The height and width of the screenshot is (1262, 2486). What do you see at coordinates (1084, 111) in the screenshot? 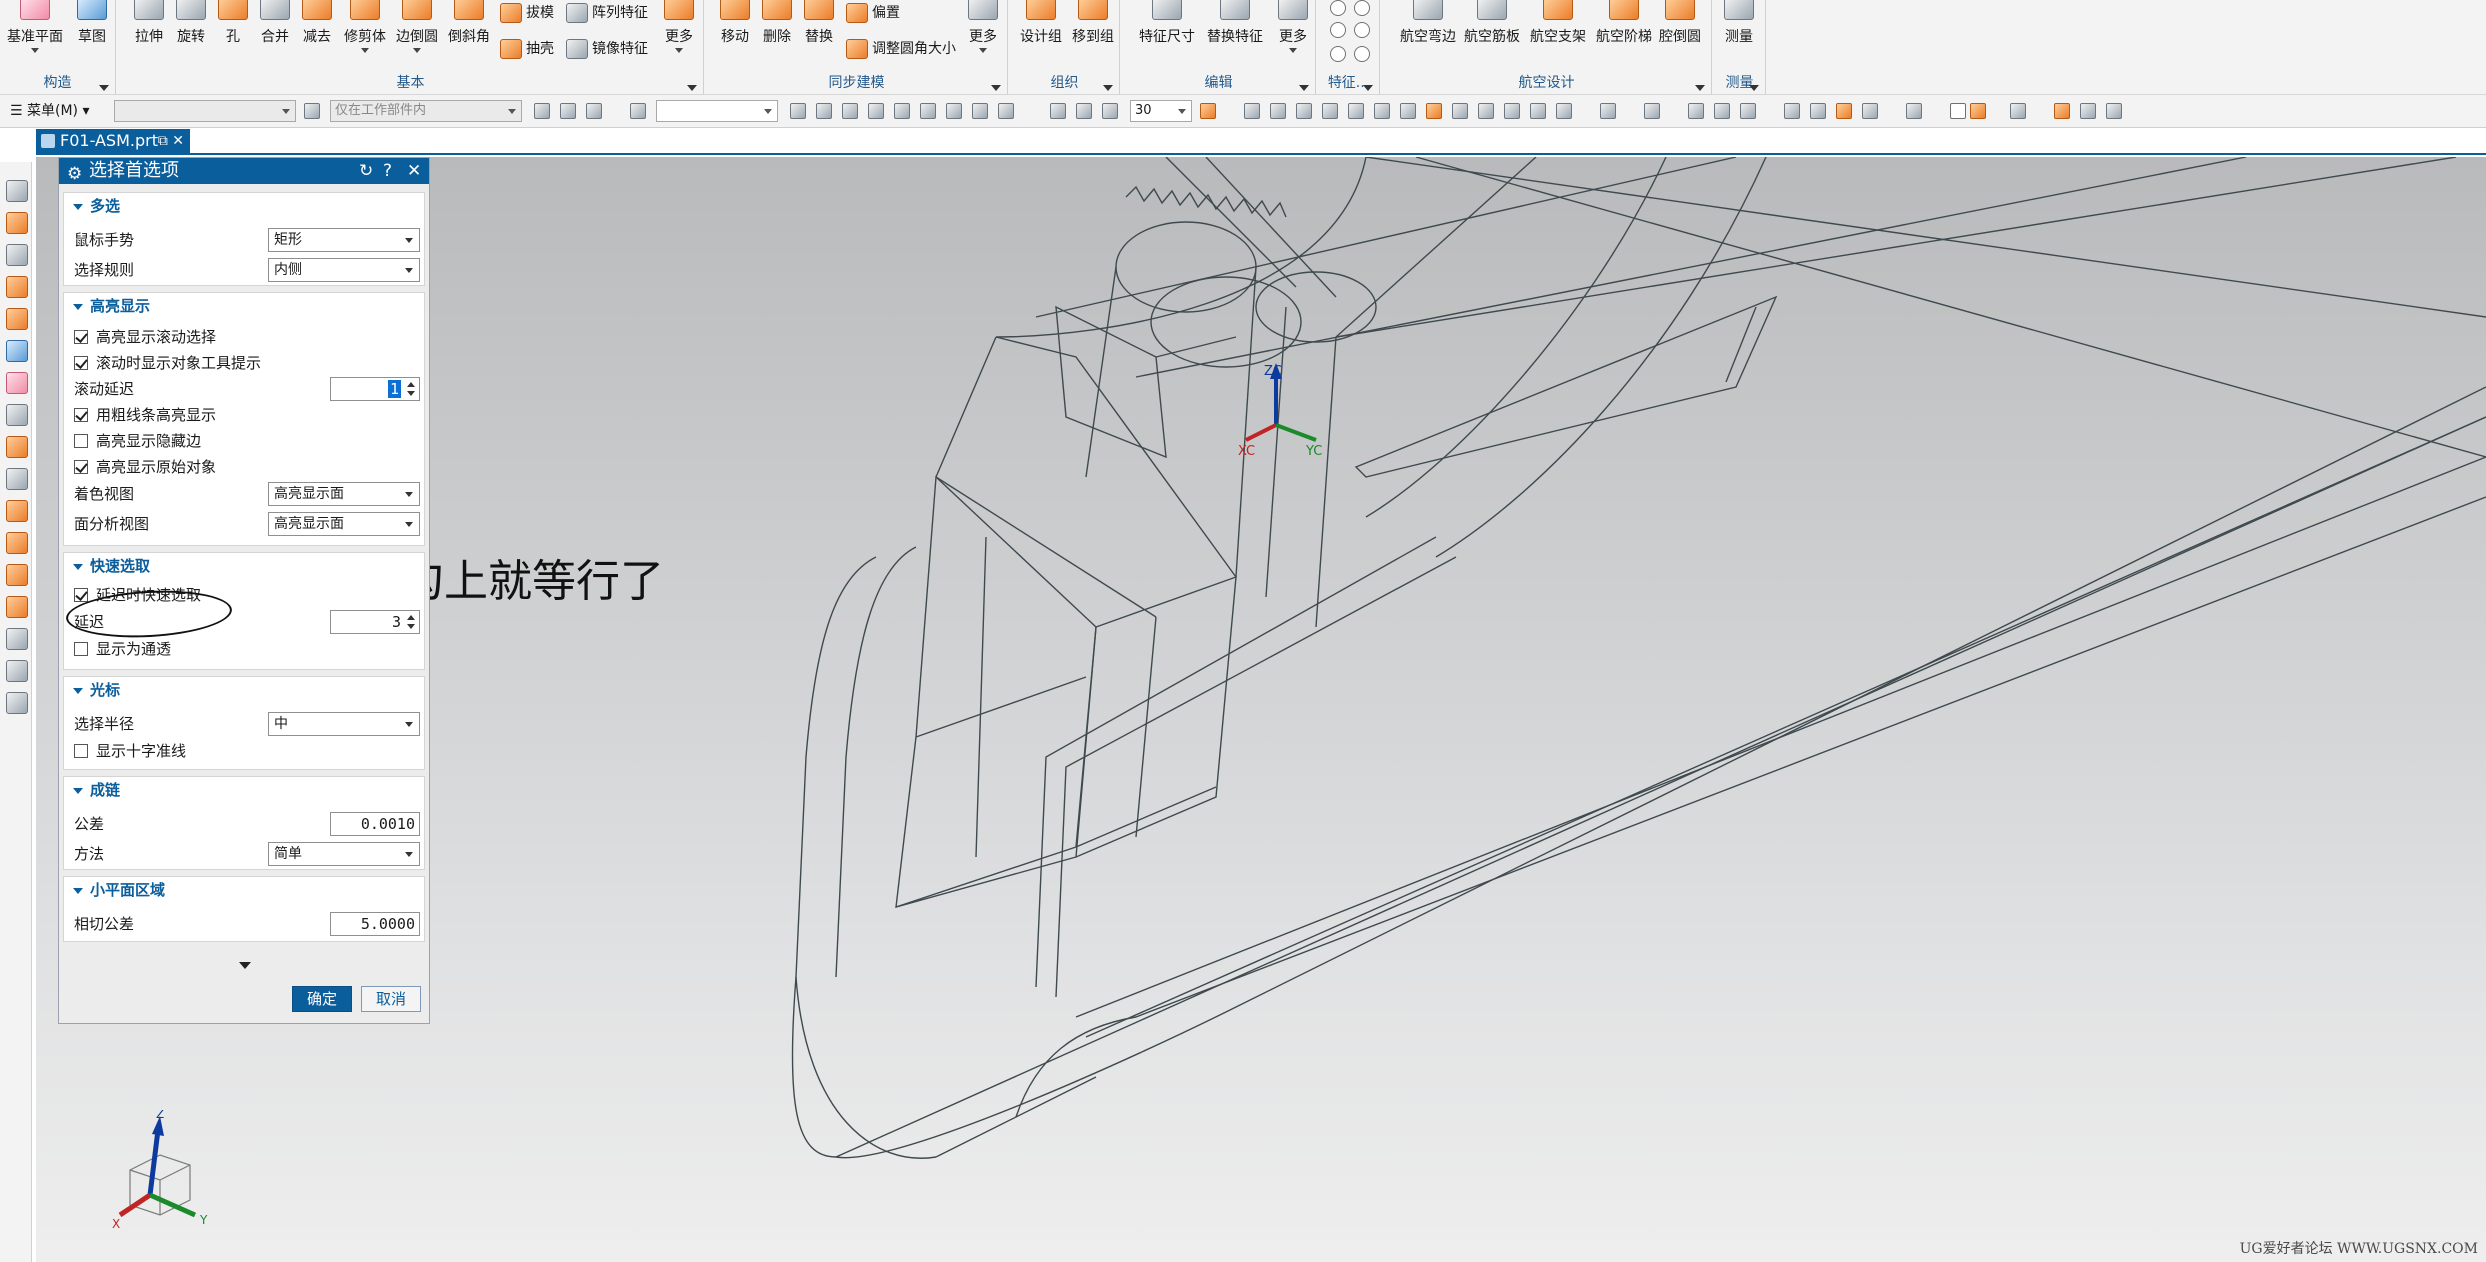
I see `bounded-grid-icon` at bounding box center [1084, 111].